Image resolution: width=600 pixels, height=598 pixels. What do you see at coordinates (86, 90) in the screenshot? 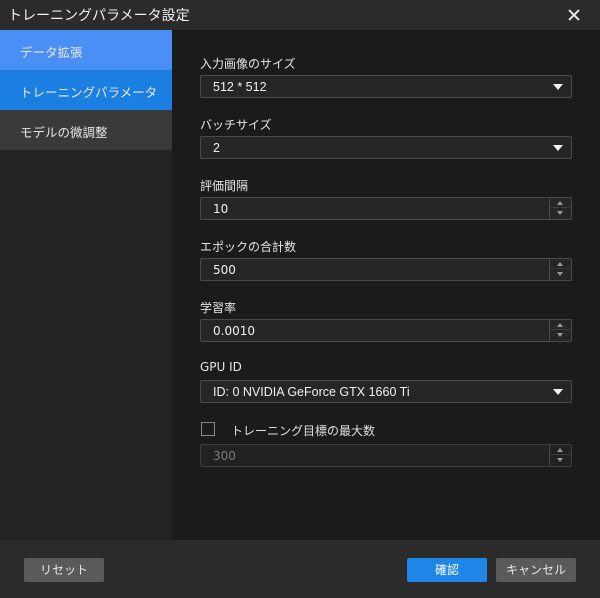
I see `sidebar-item-training-parameters: トレーニングパラメータ` at bounding box center [86, 90].